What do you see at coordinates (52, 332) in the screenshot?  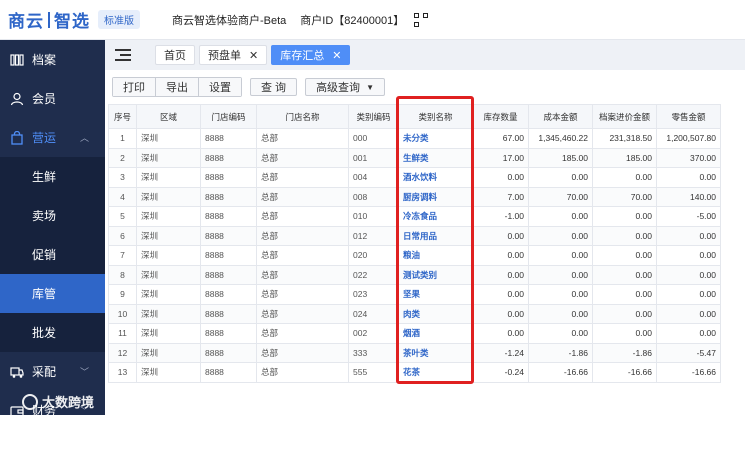 I see `sidebar-subitem-wholesale: 批发` at bounding box center [52, 332].